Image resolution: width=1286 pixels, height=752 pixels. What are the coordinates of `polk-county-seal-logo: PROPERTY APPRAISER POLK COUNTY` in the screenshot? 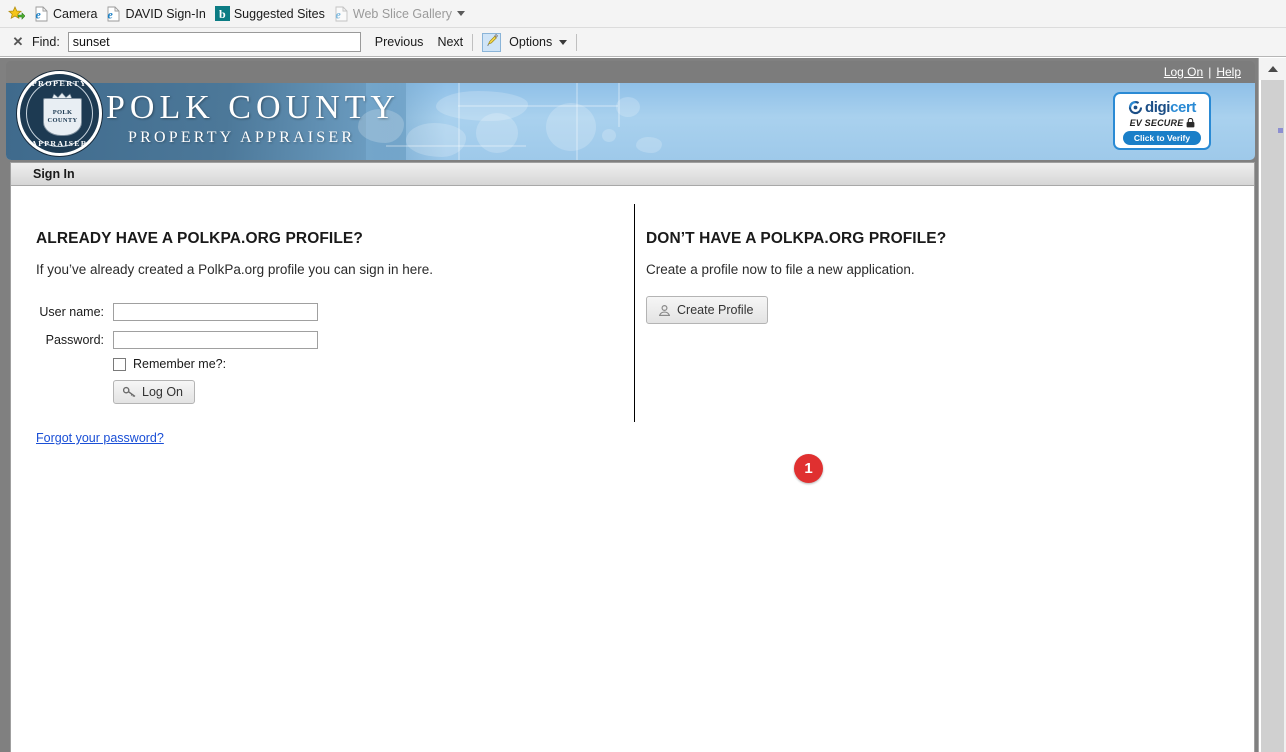 It's located at (59, 113).